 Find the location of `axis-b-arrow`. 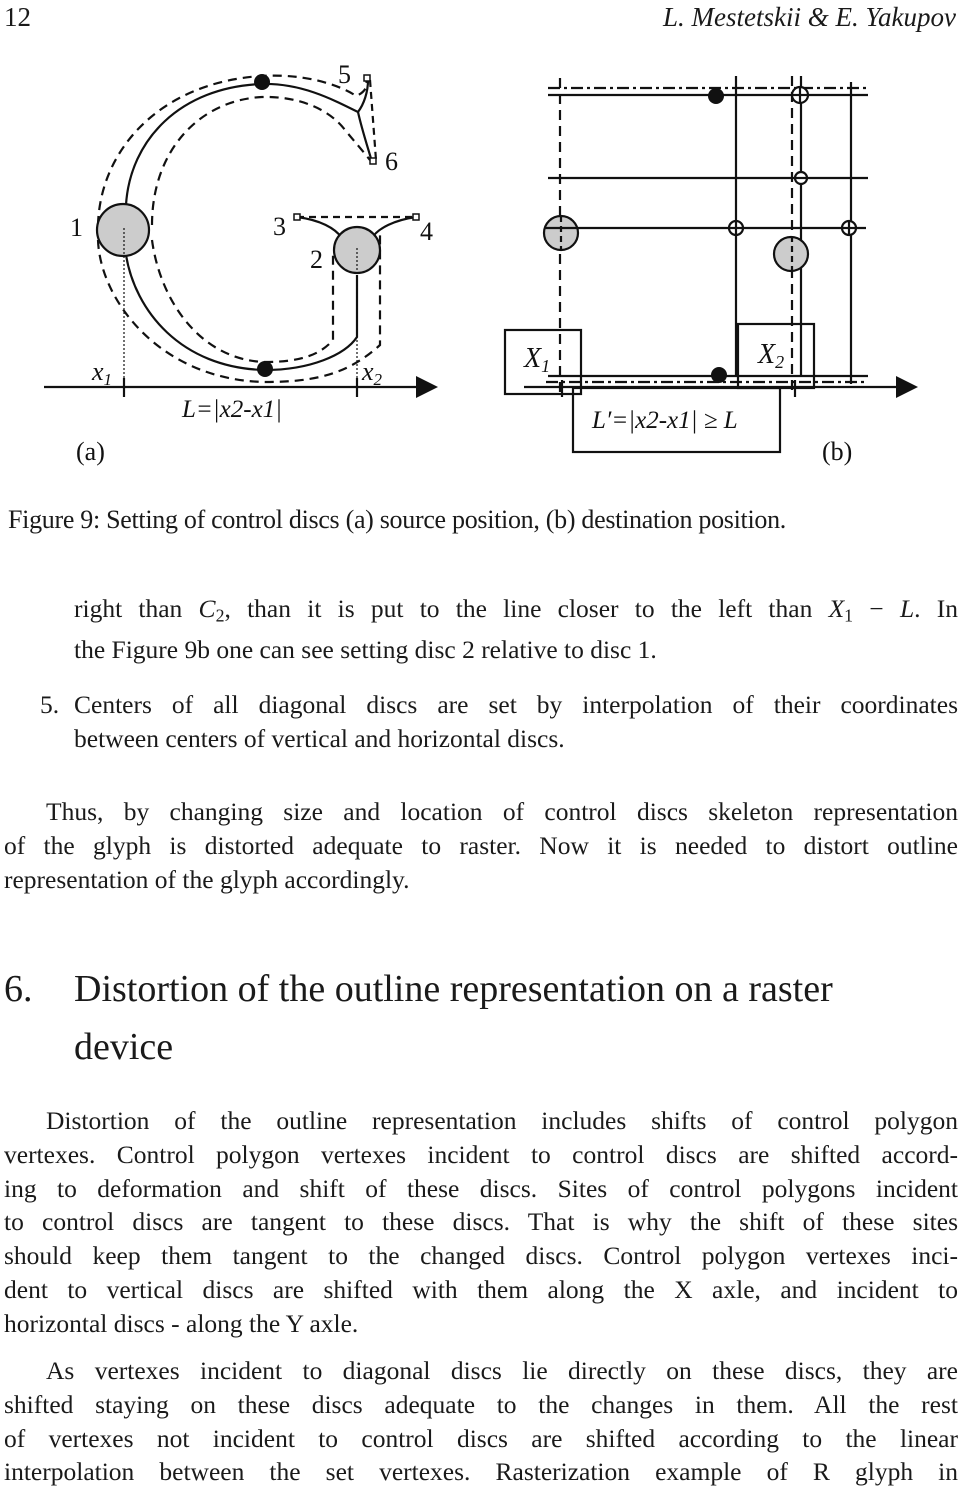

axis-b-arrow is located at coordinates (907, 387).